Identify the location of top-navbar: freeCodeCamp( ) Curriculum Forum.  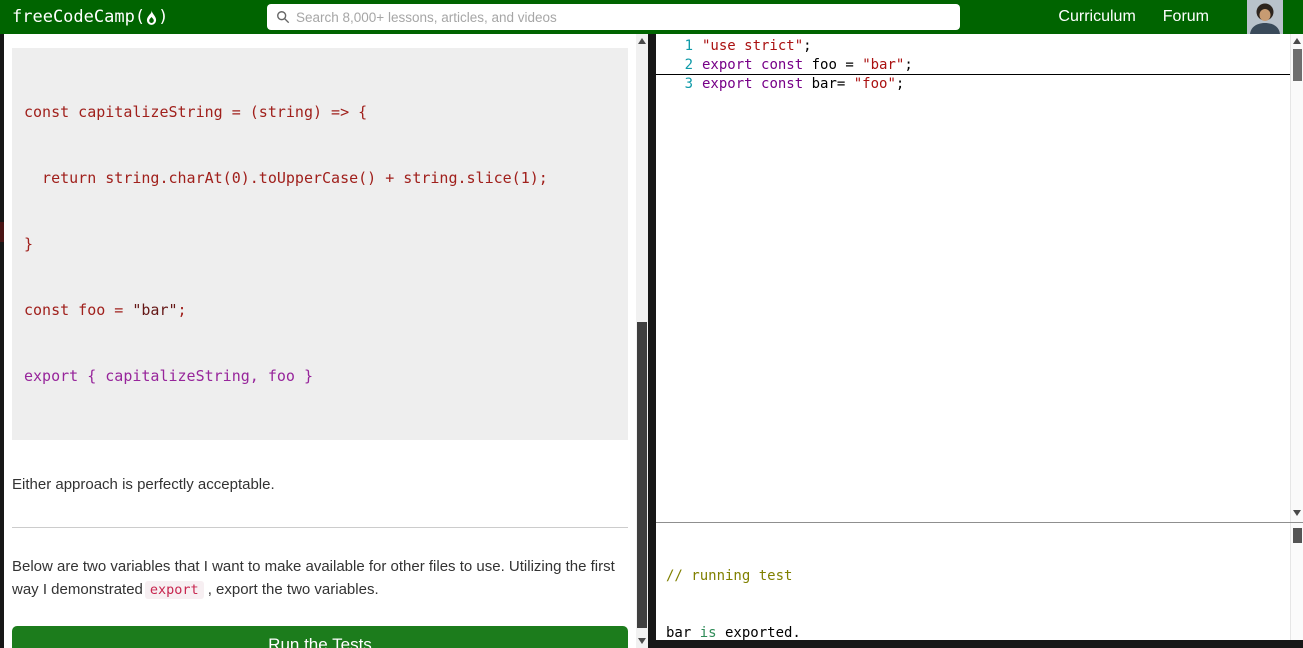
(651, 17).